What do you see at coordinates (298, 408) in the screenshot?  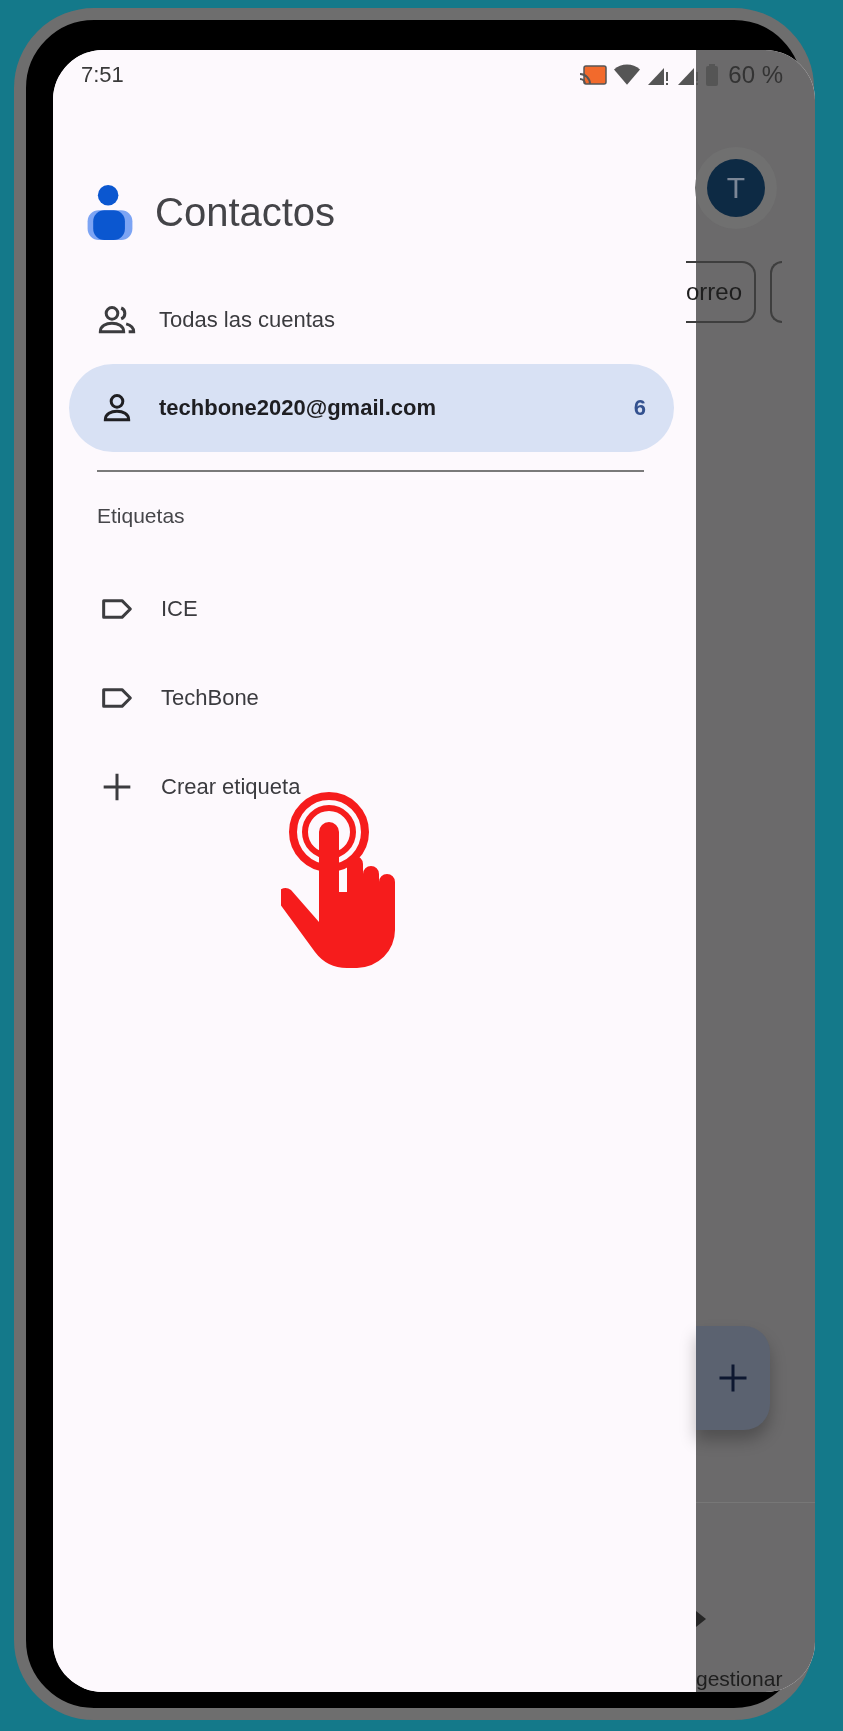 I see `account-label: techbone2020@gmail.com` at bounding box center [298, 408].